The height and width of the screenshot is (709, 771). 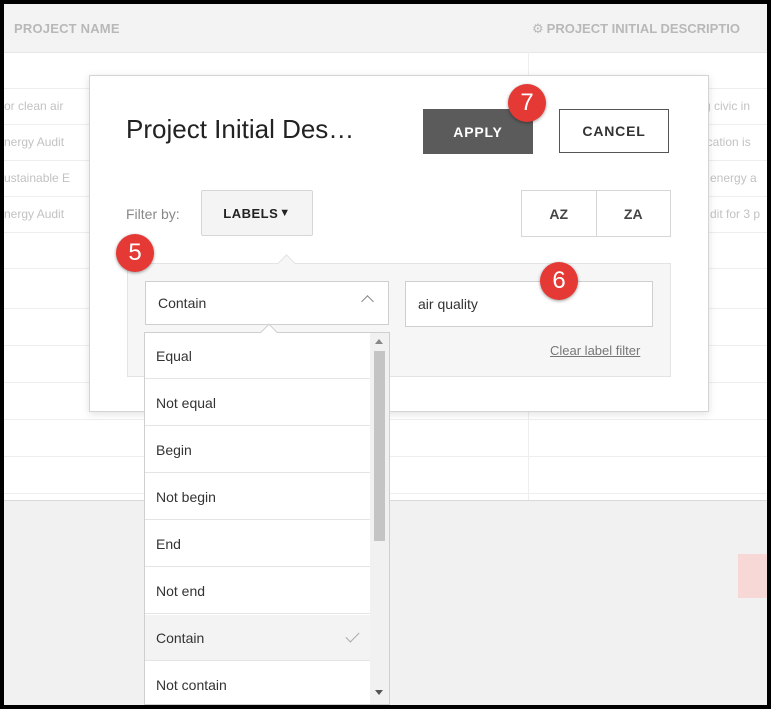 I want to click on dropdown-scrollbar, so click(x=379, y=518).